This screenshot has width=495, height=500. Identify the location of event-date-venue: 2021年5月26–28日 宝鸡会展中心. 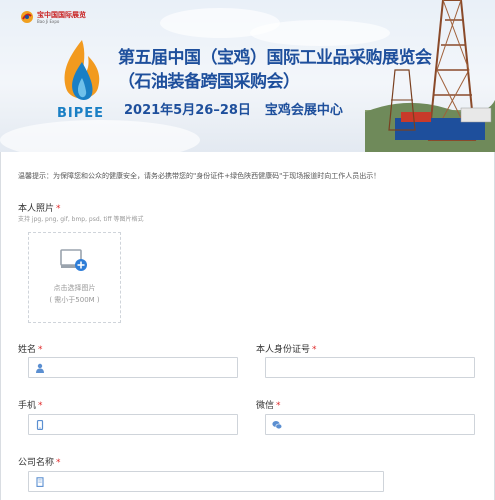
(233, 108).